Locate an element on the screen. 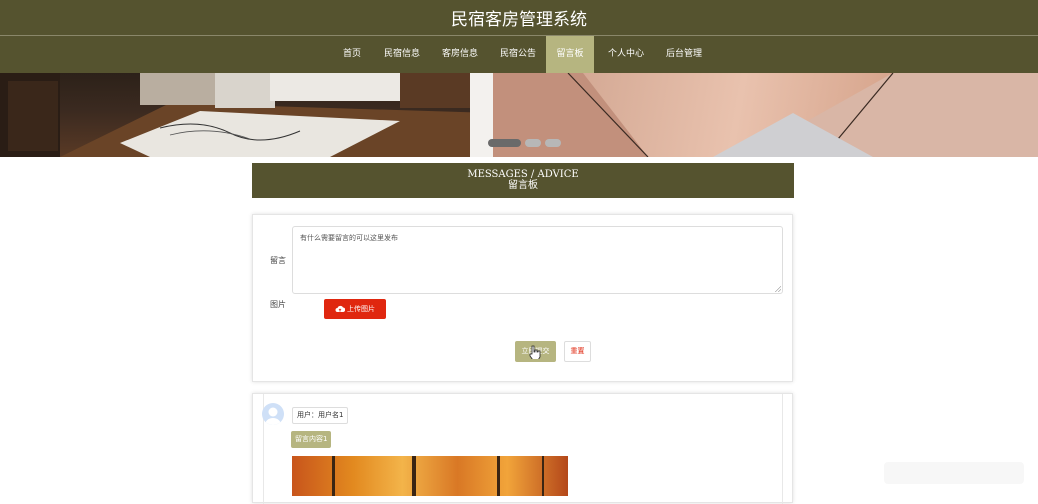 Image resolution: width=1038 pixels, height=504 pixels. message-label: 留言 is located at coordinates (278, 260).